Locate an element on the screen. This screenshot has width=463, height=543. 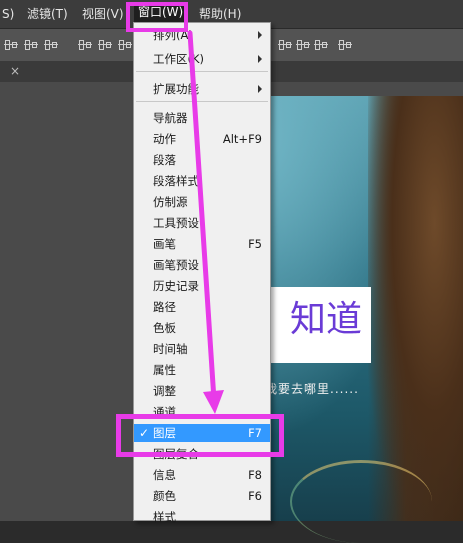
menu-item-timeline: 时间轴 is located at coordinates (202, 349).